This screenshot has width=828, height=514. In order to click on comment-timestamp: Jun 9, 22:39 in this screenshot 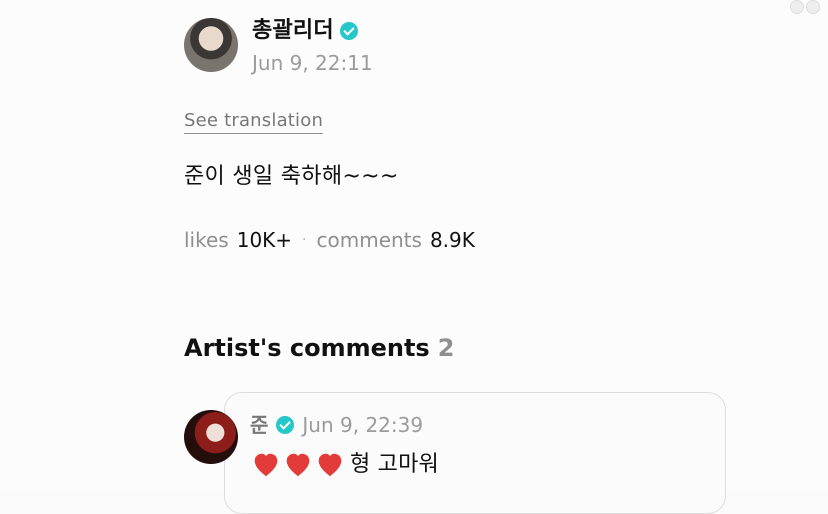, I will do `click(363, 425)`.